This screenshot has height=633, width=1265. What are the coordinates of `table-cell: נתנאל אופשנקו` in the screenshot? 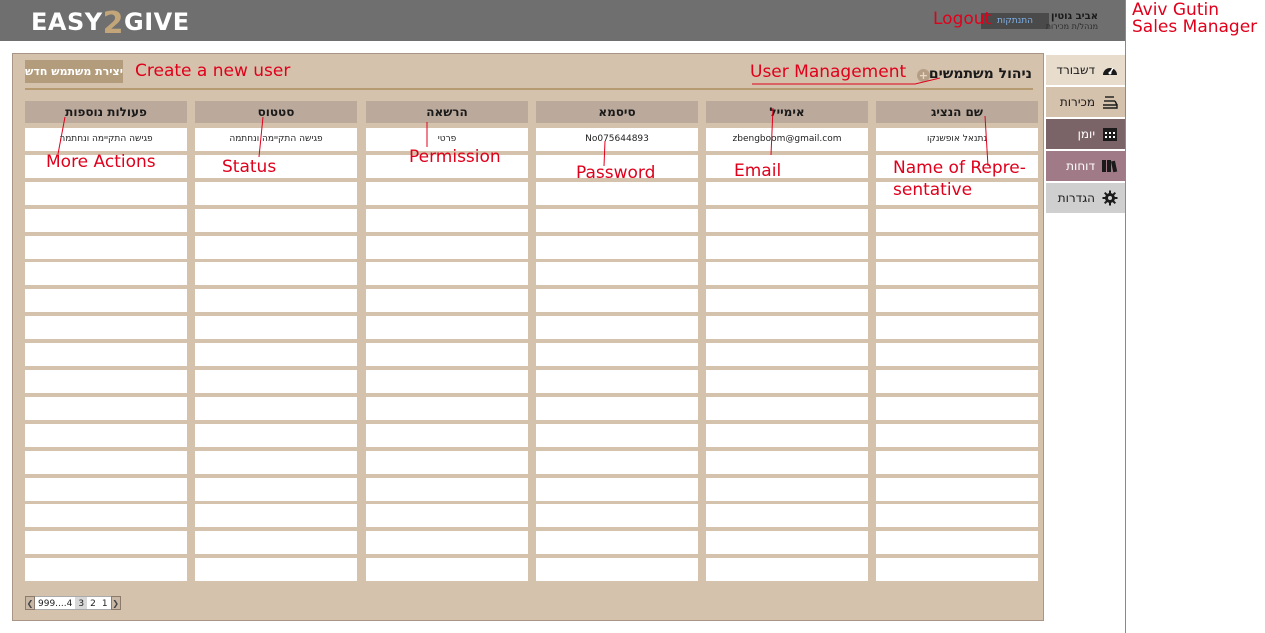 It's located at (957, 139).